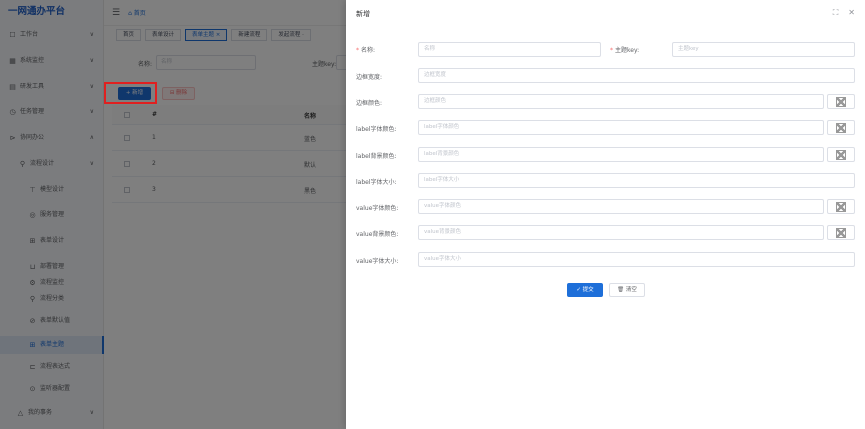 The image size is (865, 429). I want to click on name-label-text: 名称:, so click(368, 50).